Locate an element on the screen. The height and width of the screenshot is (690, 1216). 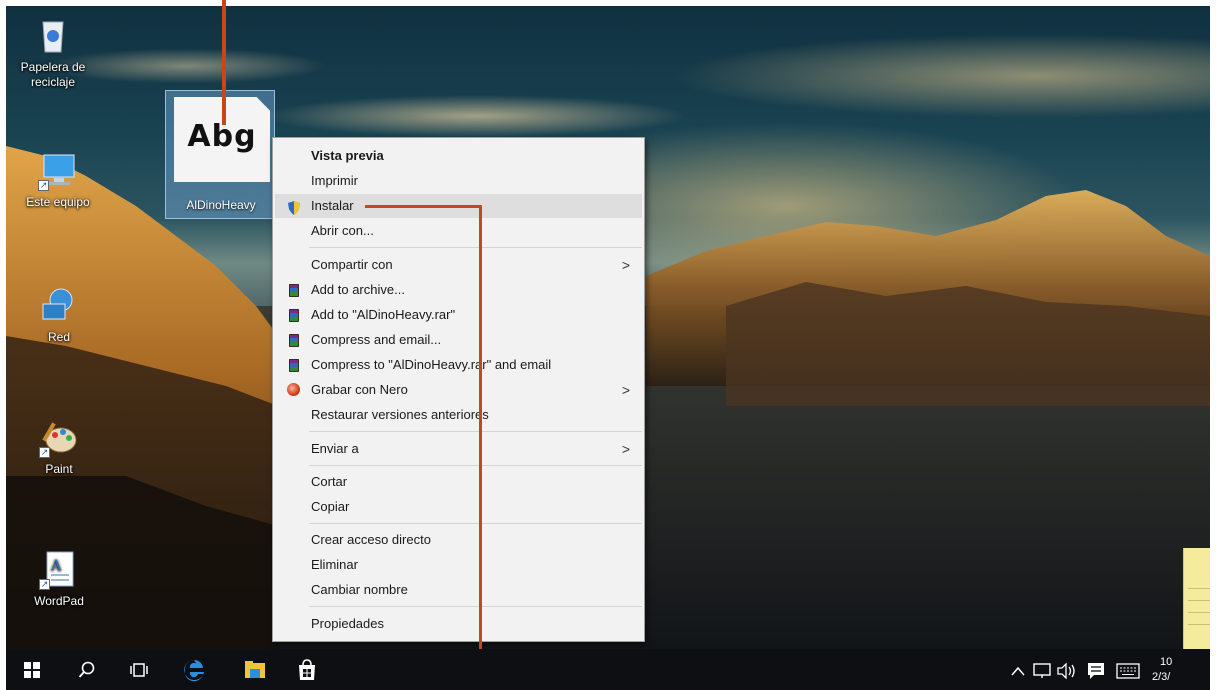
windows-start-icon is located at coordinates (32, 669).